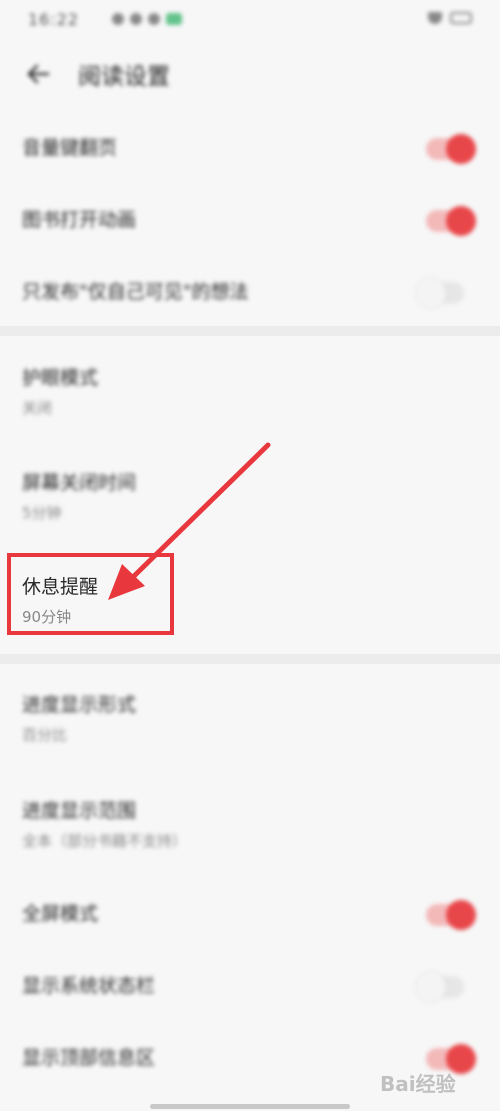 This screenshot has height=1111, width=500. I want to click on watermark-logo: Bai经验, so click(418, 1084).